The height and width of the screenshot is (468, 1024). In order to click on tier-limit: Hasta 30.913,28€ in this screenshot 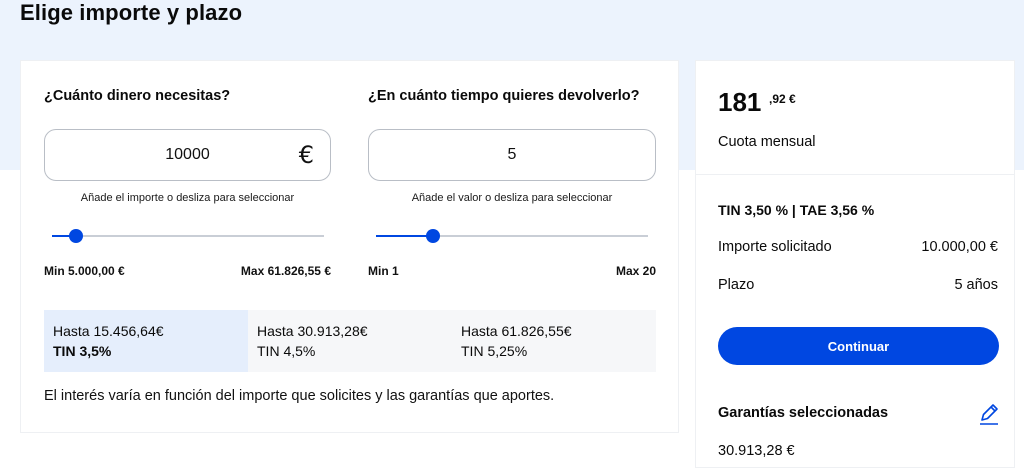, I will do `click(312, 331)`.